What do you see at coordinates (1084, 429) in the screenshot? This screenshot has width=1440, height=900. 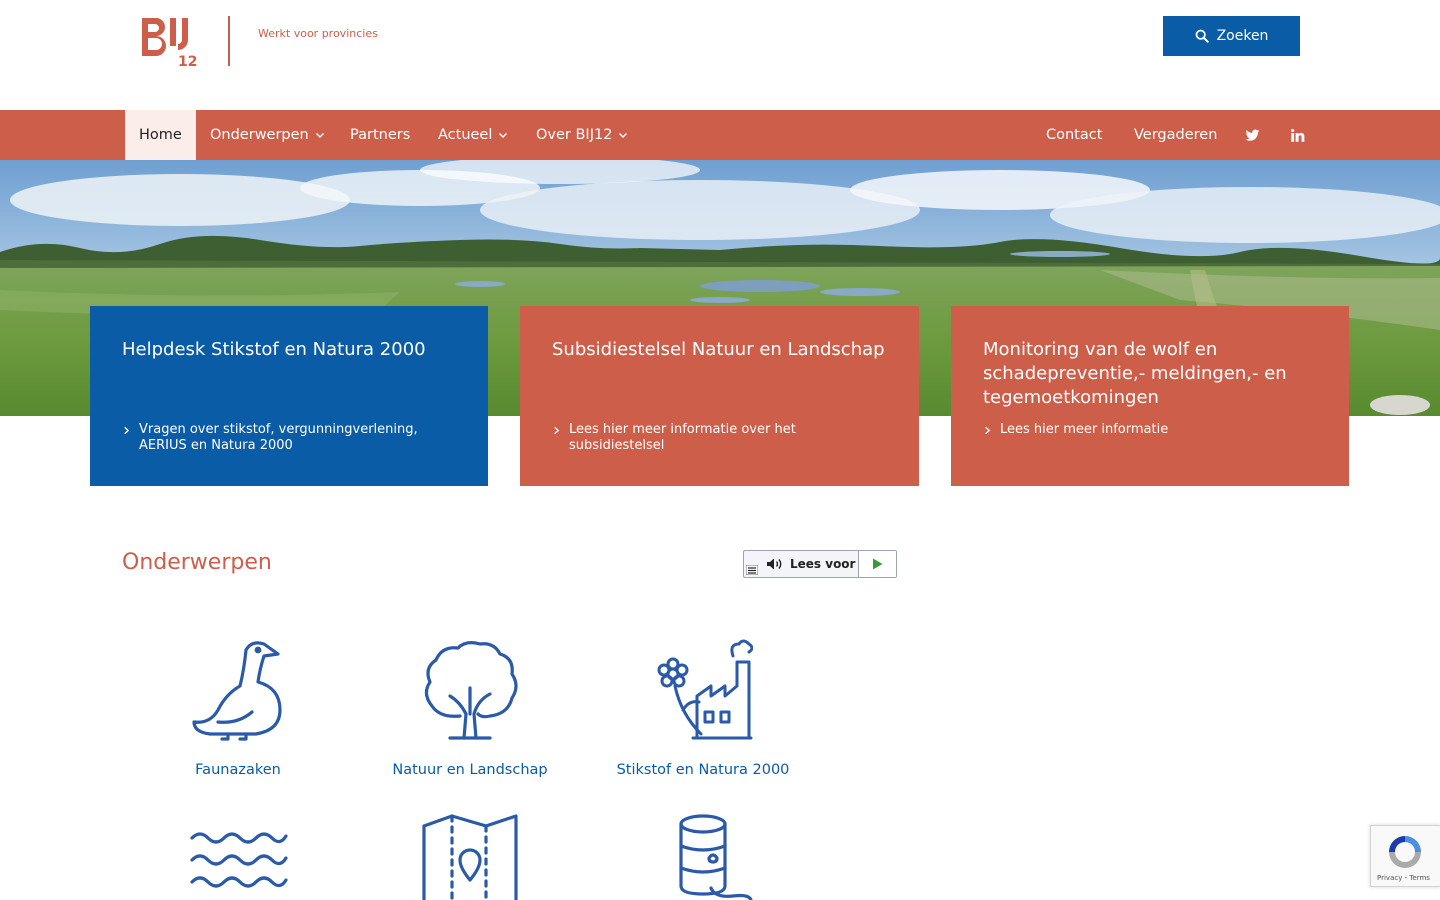 I see `card-link-text: Lees hier meer informatie` at bounding box center [1084, 429].